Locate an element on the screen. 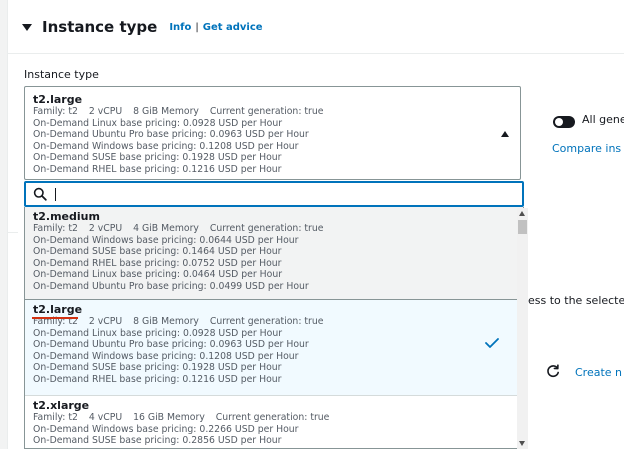 The height and width of the screenshot is (449, 624). toggle-knob is located at coordinates (559, 122).